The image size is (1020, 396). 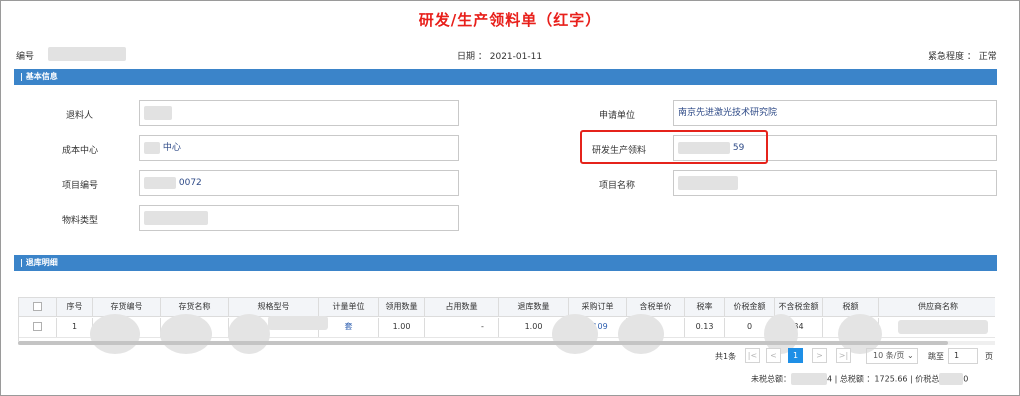 What do you see at coordinates (299, 183) in the screenshot?
I see `project-code-field: 0072` at bounding box center [299, 183].